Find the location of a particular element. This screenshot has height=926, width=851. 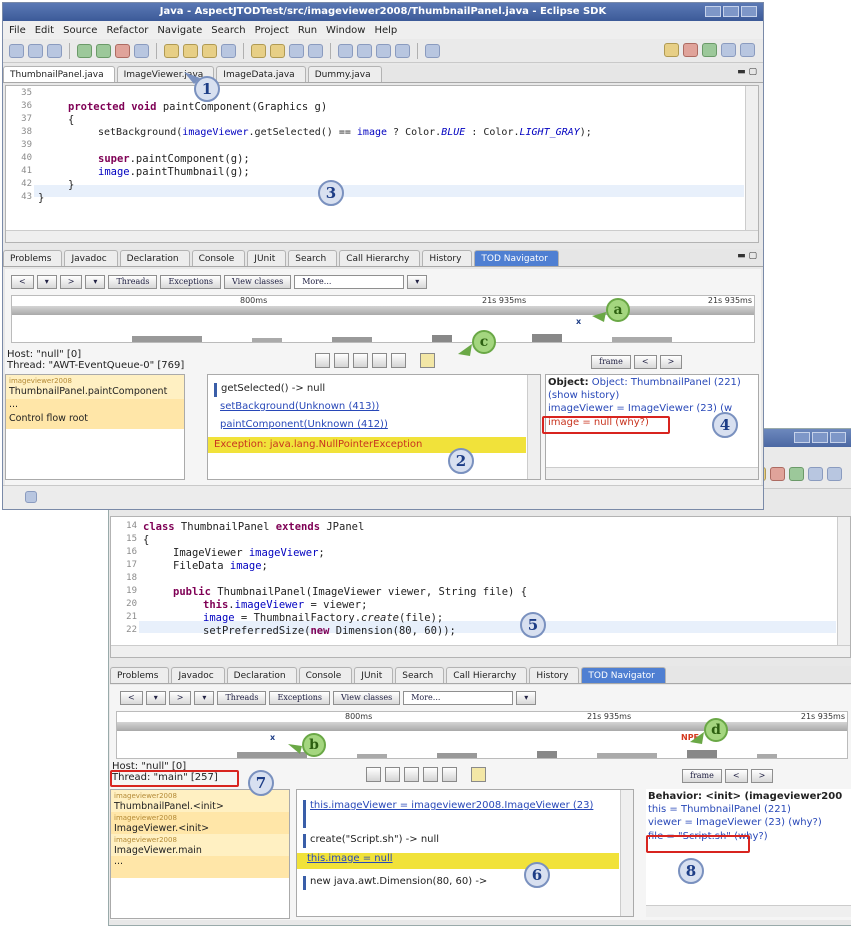

window-controls is located at coordinates (731, 11).